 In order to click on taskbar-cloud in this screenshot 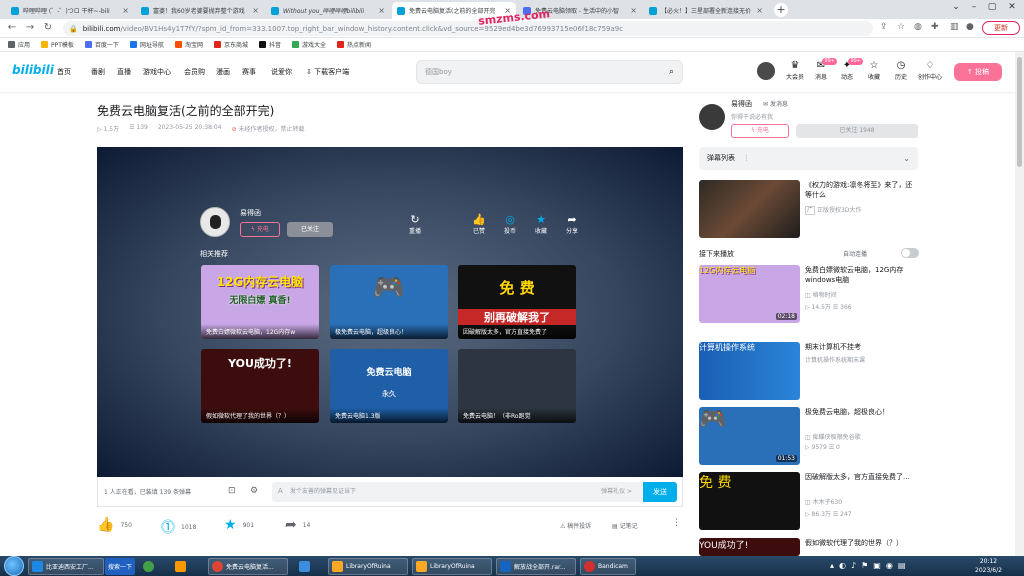, I will do `click(307, 566)`.